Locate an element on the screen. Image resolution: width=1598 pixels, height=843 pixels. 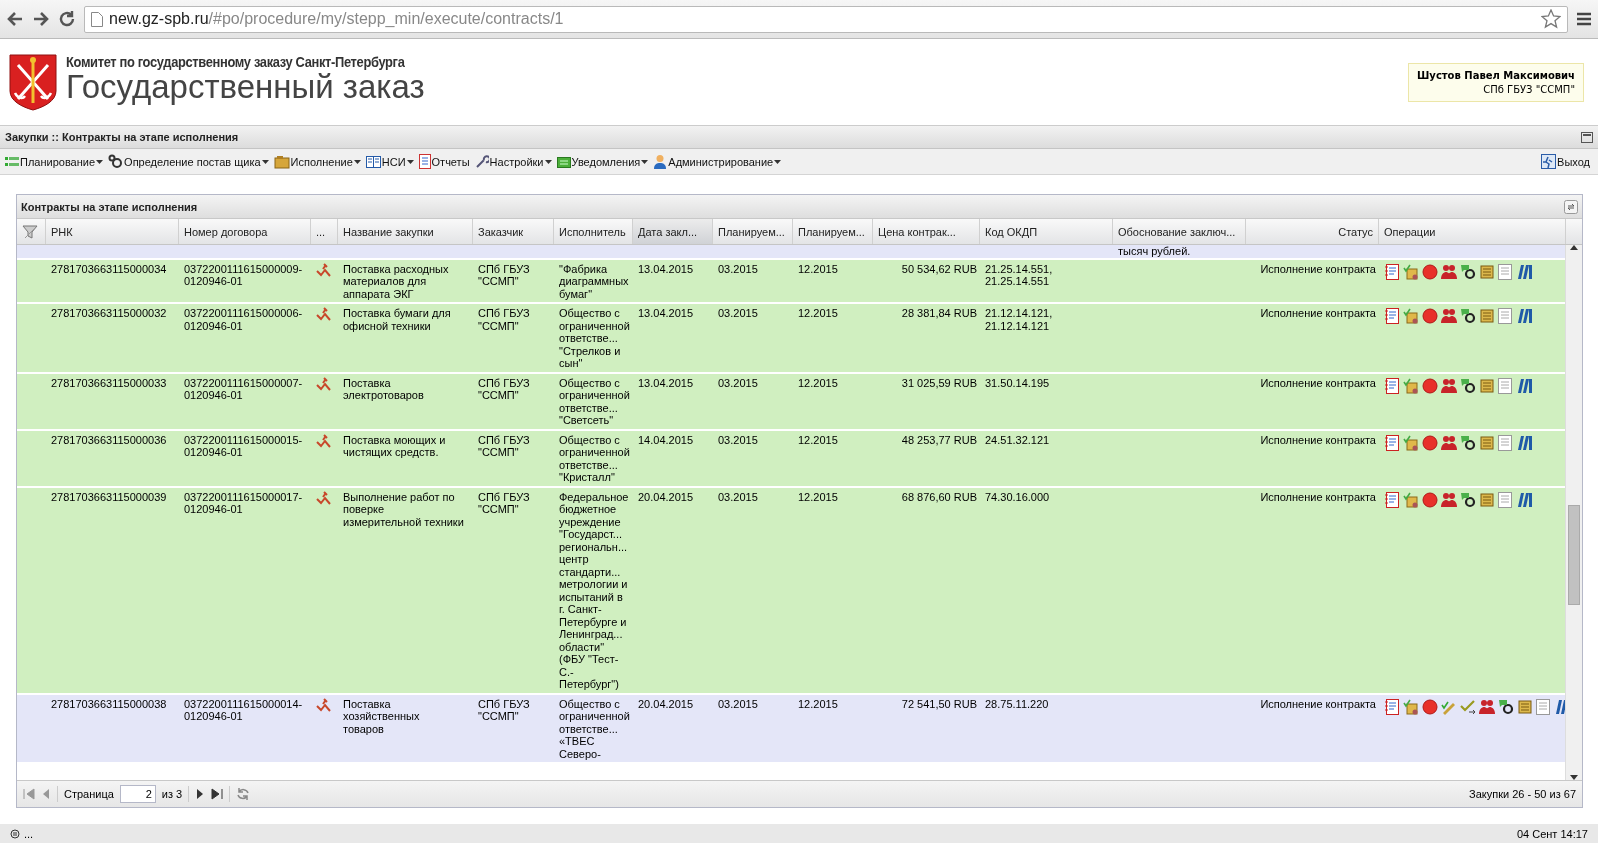
table-cell: 2781703663115000032 is located at coordinates (109, 313).